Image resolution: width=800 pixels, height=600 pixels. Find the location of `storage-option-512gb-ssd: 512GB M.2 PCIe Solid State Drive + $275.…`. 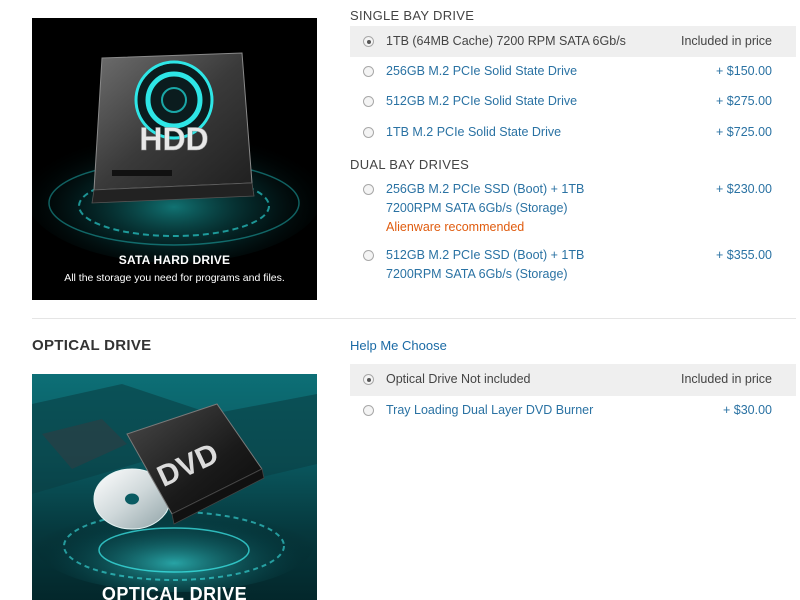

storage-option-512gb-ssd: 512GB M.2 PCIe Solid State Drive + $275.… is located at coordinates (573, 101).